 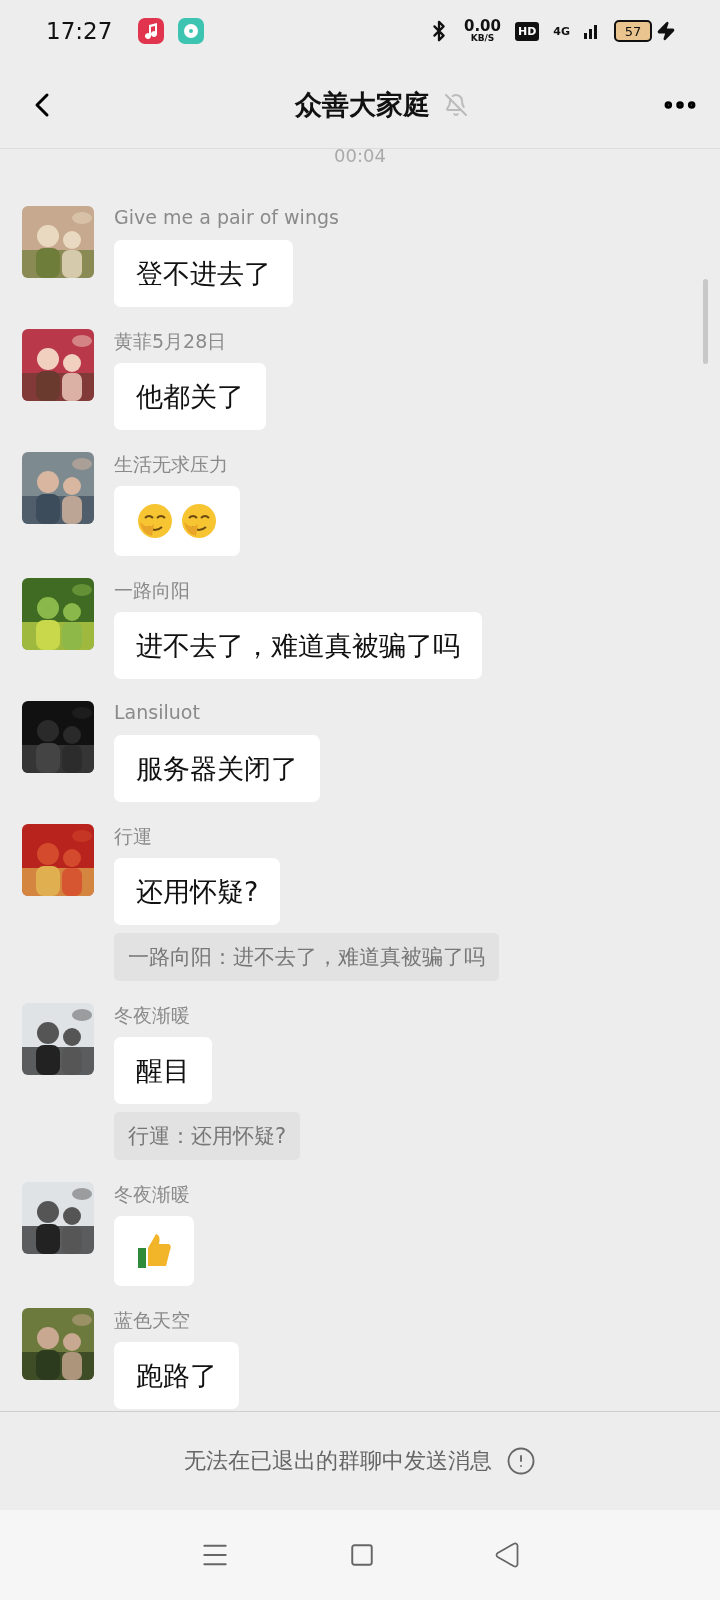 I want to click on message-bubble: 进不去了，难道真被骗了吗, so click(x=298, y=645).